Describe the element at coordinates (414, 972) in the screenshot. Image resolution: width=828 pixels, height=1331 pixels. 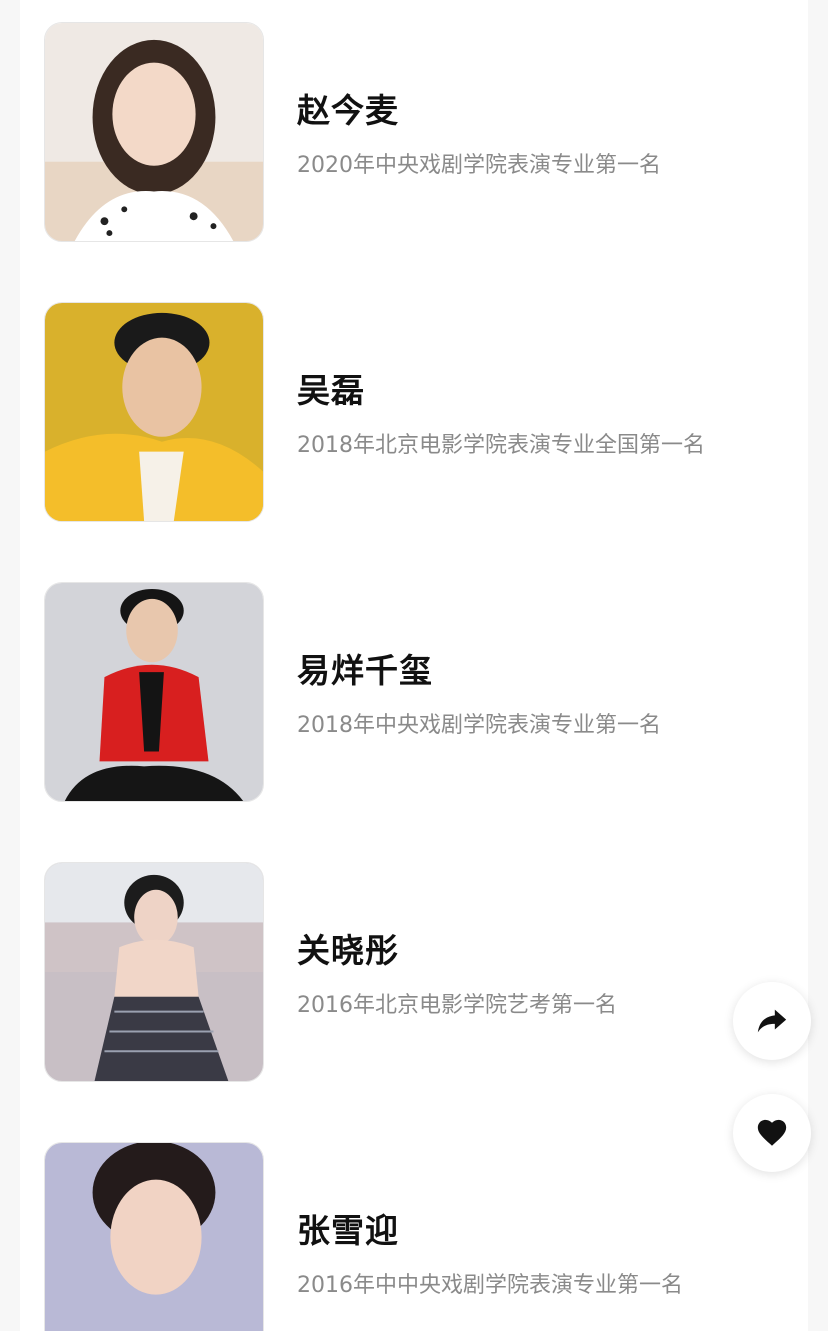
I see `list-item: 关晓彤 2016年北京电影学院艺考第一名` at that location.